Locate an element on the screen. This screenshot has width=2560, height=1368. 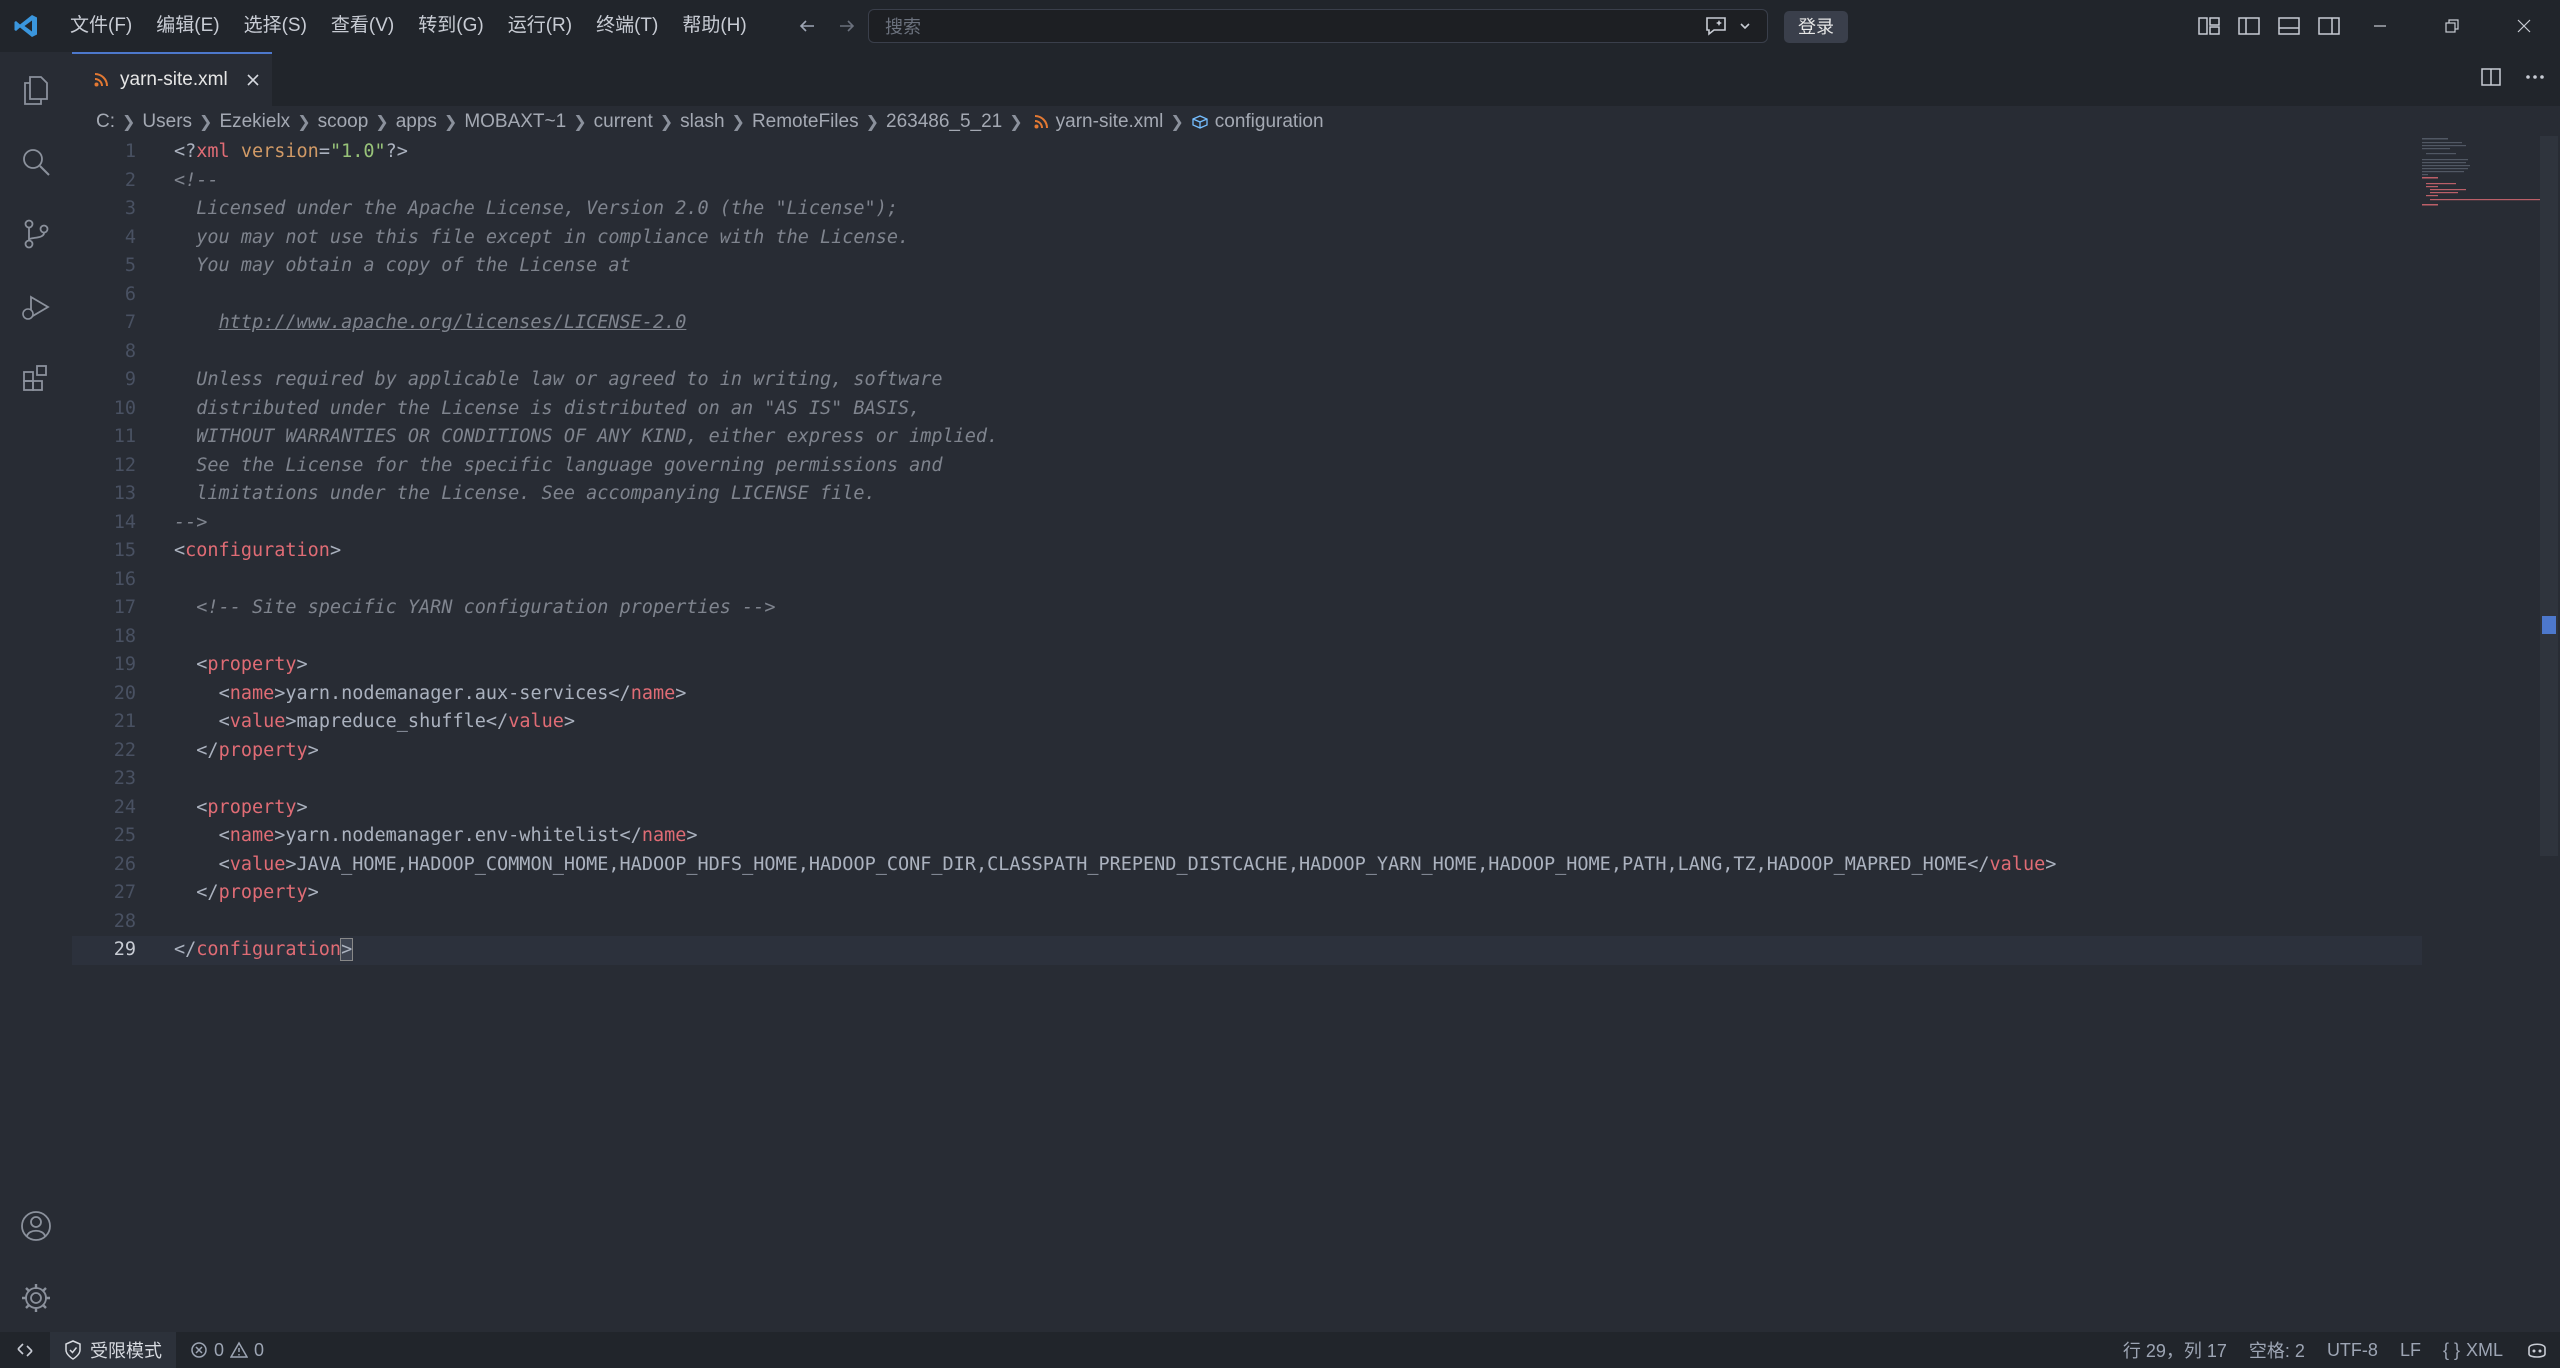
restricted-mode-indicator: 受限模式 is located at coordinates (113, 1350).